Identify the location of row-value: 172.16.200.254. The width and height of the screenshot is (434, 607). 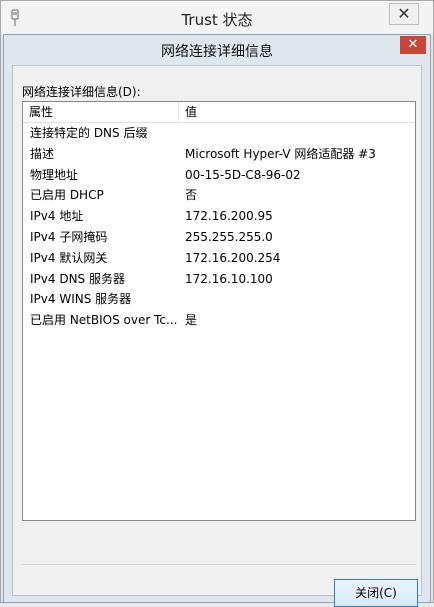
(233, 257).